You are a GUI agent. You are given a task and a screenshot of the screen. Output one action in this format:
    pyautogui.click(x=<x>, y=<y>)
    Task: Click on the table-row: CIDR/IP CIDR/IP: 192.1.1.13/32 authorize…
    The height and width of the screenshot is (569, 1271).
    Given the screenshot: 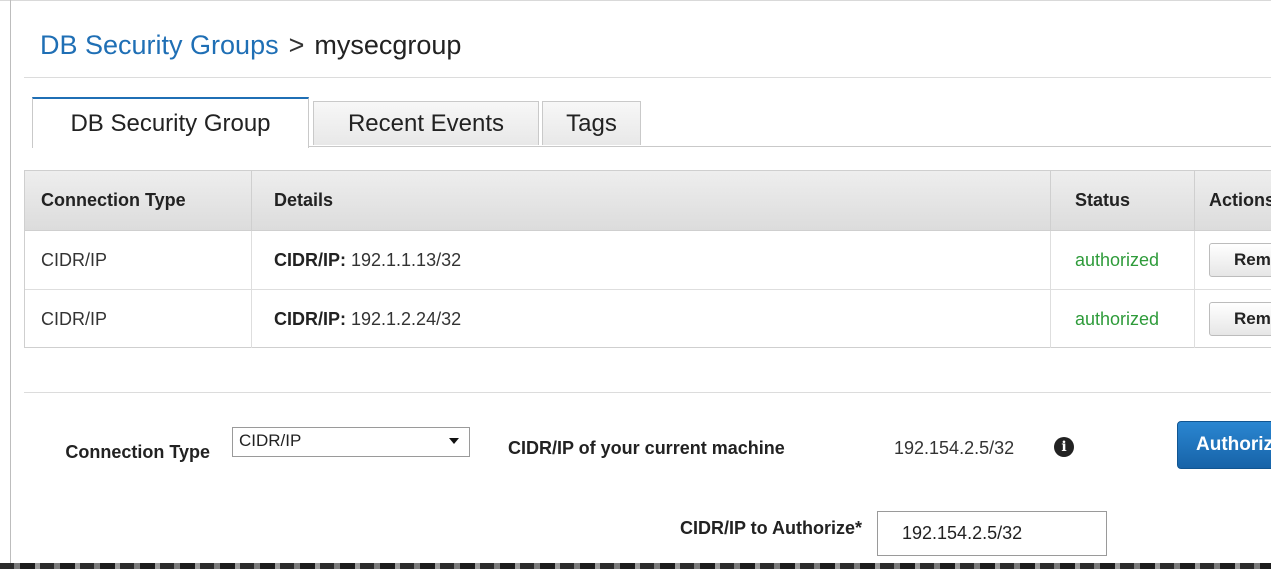 What is the action you would take?
    pyautogui.click(x=648, y=260)
    